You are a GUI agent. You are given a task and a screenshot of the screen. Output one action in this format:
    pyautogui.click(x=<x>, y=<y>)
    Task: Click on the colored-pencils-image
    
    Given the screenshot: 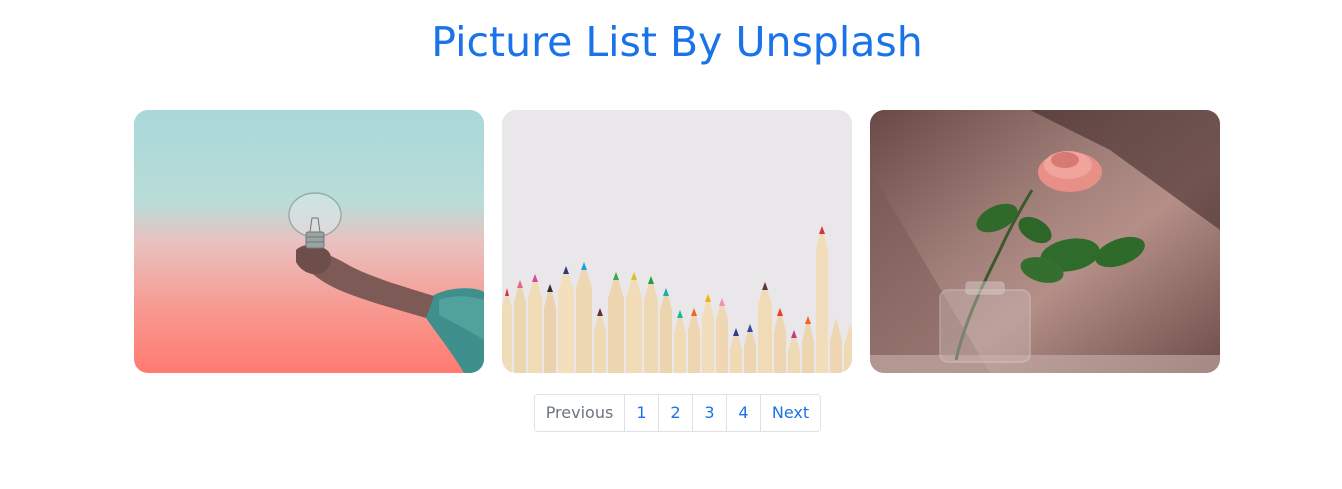 What is the action you would take?
    pyautogui.click(x=677, y=241)
    